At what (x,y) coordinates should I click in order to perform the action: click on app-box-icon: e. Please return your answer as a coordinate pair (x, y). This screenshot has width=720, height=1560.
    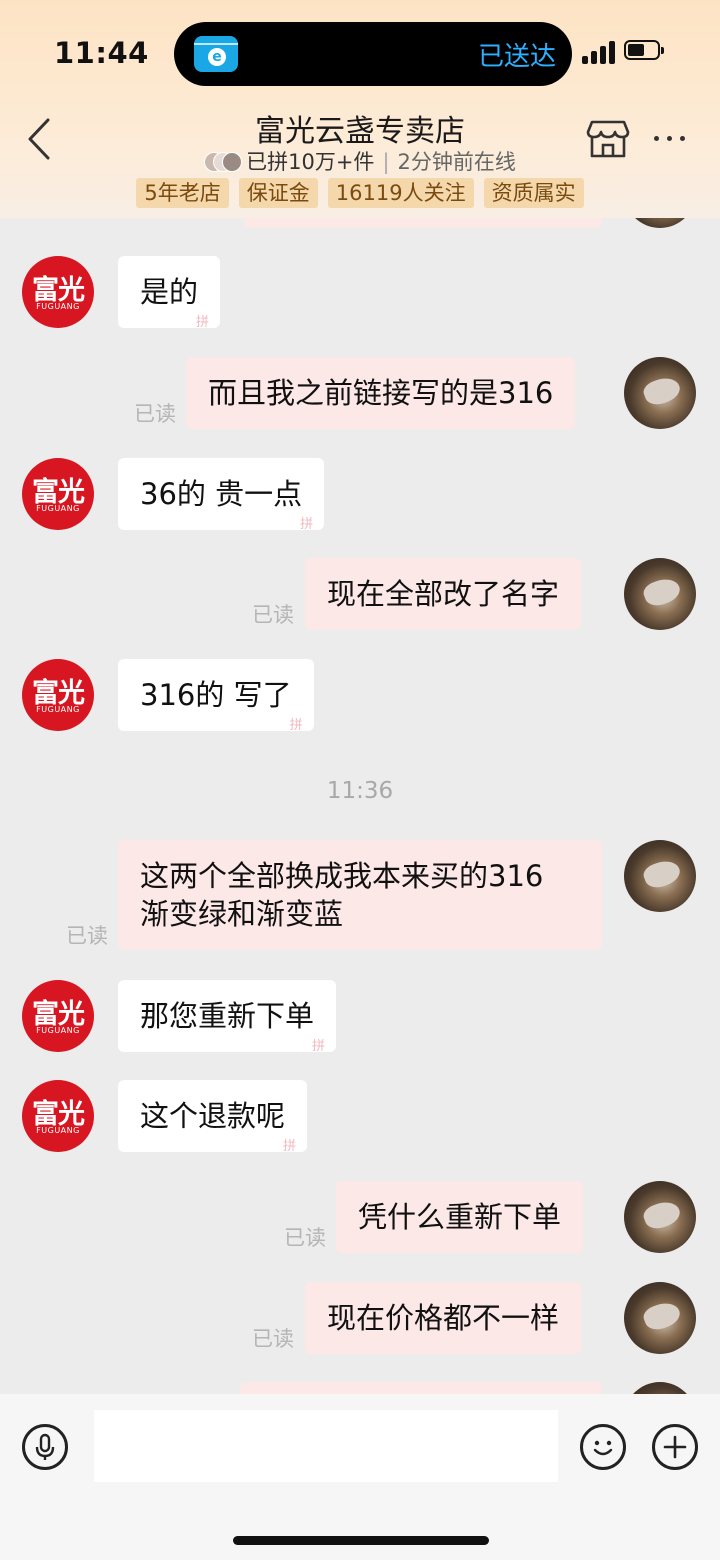
    Looking at the image, I should click on (216, 54).